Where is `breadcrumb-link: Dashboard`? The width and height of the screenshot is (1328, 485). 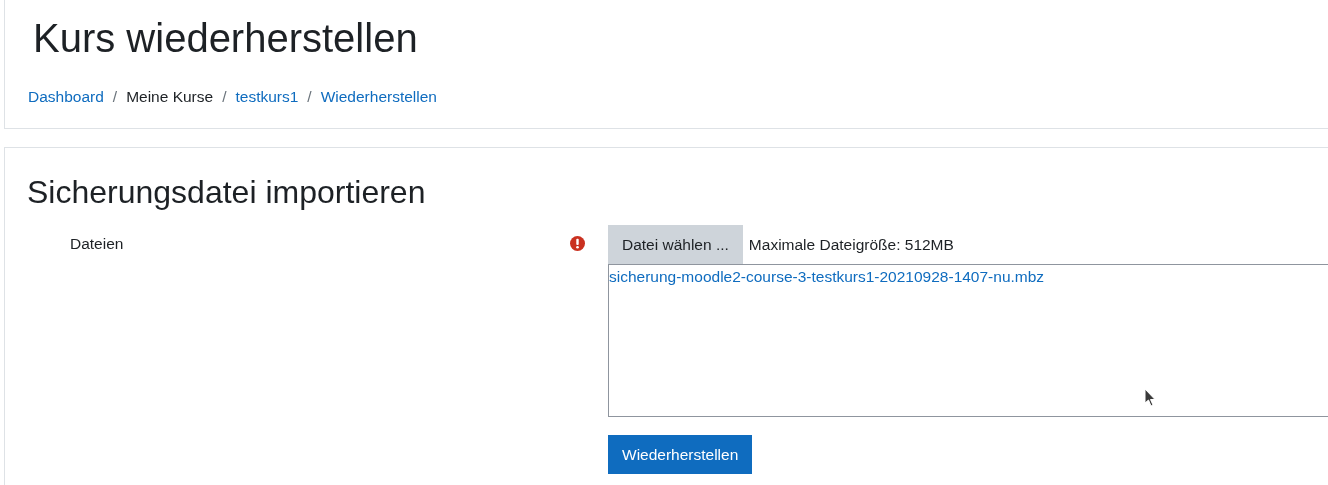 breadcrumb-link: Dashboard is located at coordinates (66, 97).